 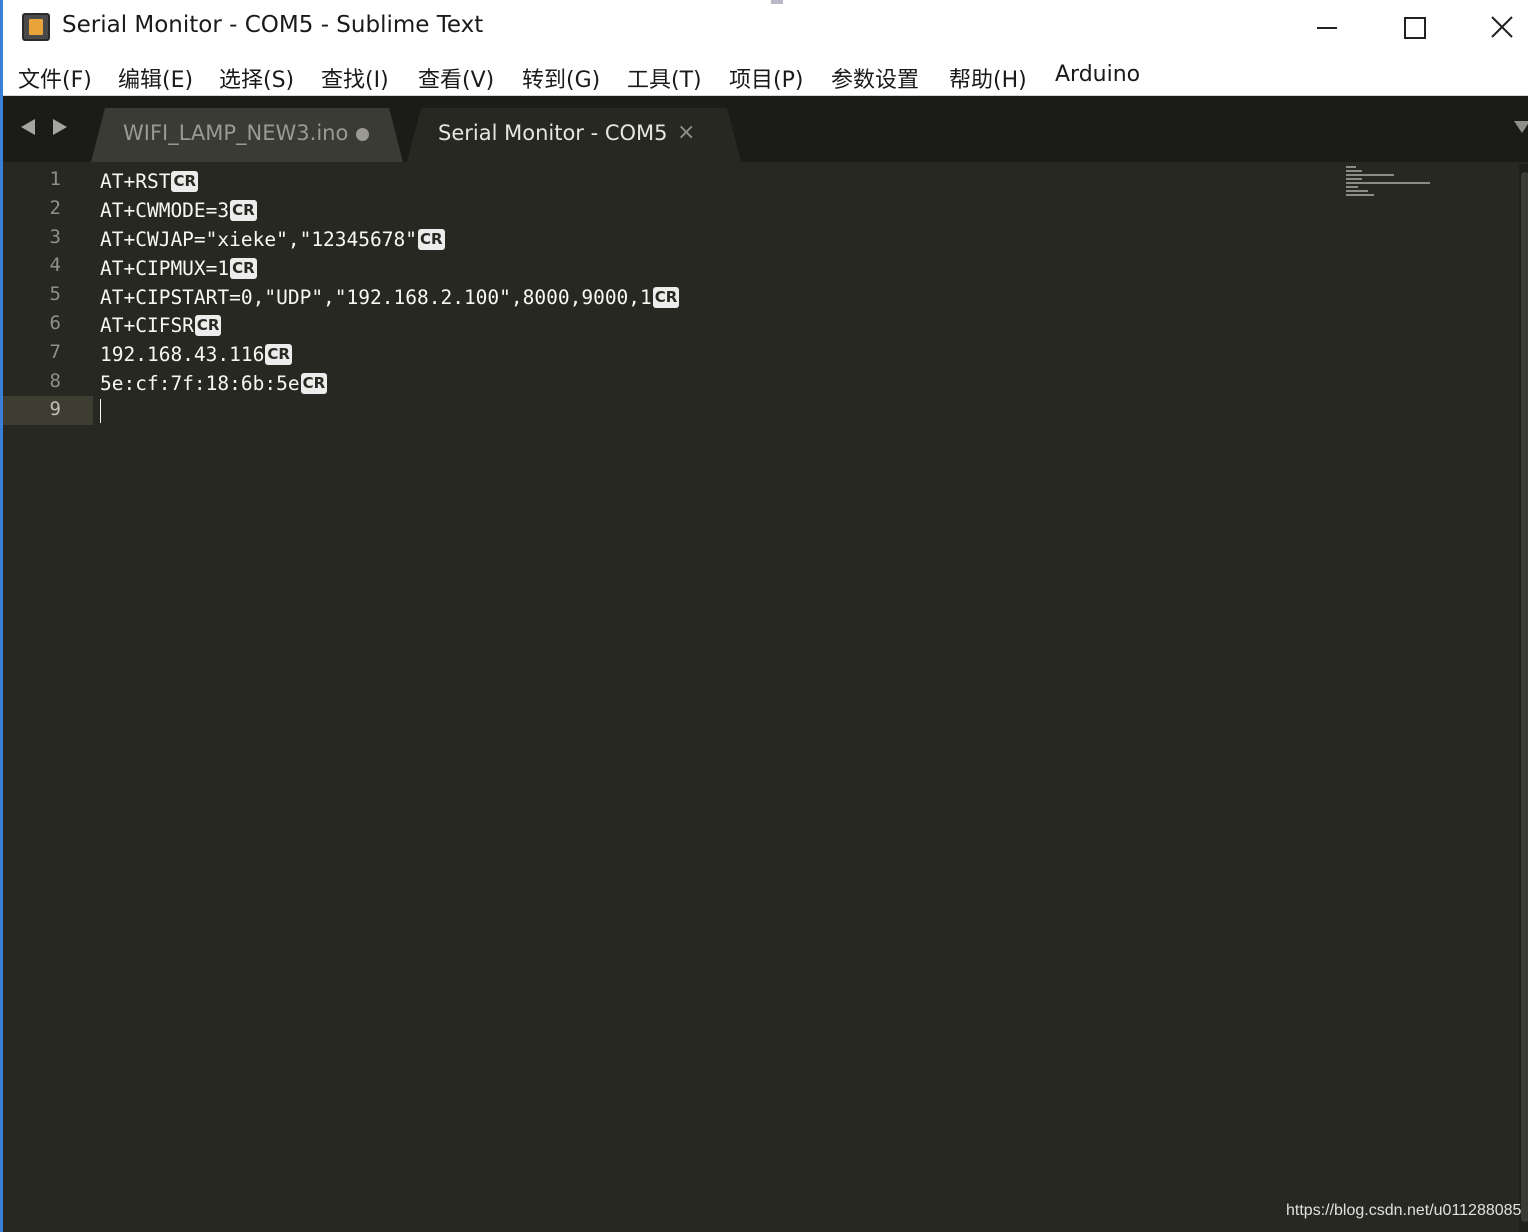 What do you see at coordinates (1097, 74) in the screenshot?
I see `menu-arduino: Arduino` at bounding box center [1097, 74].